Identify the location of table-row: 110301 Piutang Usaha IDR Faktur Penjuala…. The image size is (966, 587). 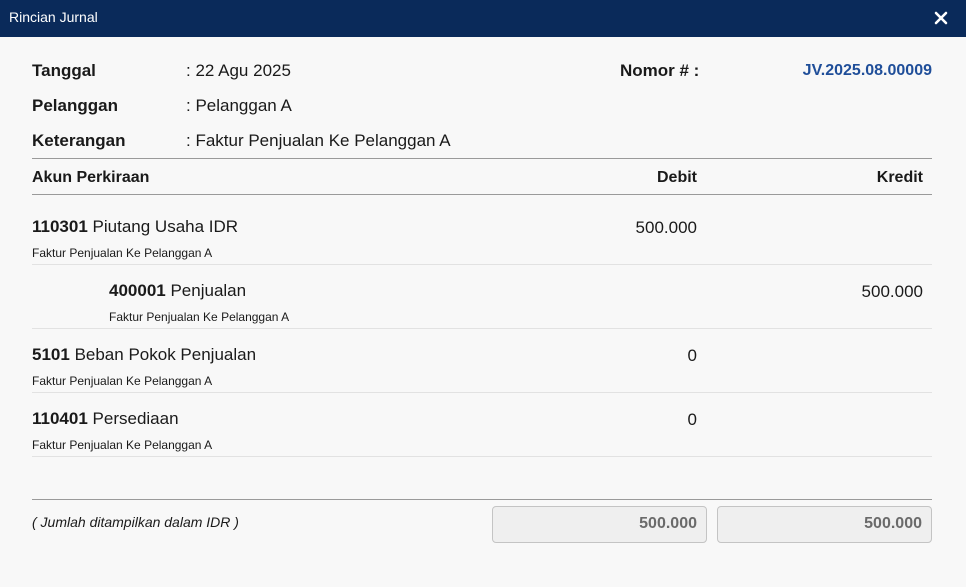
(482, 233).